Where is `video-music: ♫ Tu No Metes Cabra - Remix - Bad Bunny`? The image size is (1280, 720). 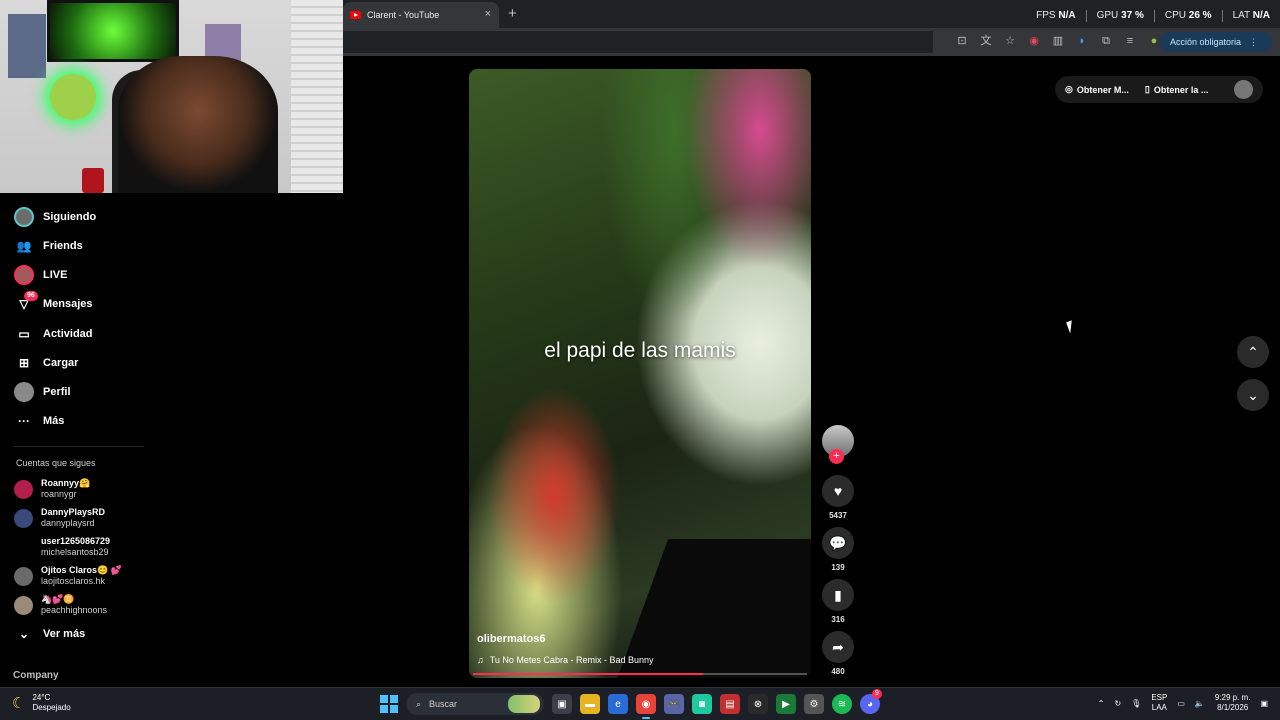
video-music: ♫ Tu No Metes Cabra - Remix - Bad Bunny is located at coordinates (565, 660).